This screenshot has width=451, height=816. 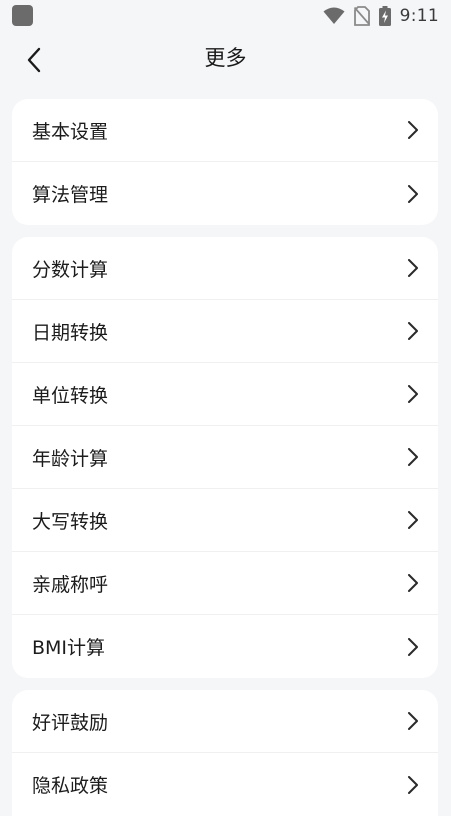 I want to click on about-group-card: 好评鼓励 隐私政策, so click(x=225, y=753).